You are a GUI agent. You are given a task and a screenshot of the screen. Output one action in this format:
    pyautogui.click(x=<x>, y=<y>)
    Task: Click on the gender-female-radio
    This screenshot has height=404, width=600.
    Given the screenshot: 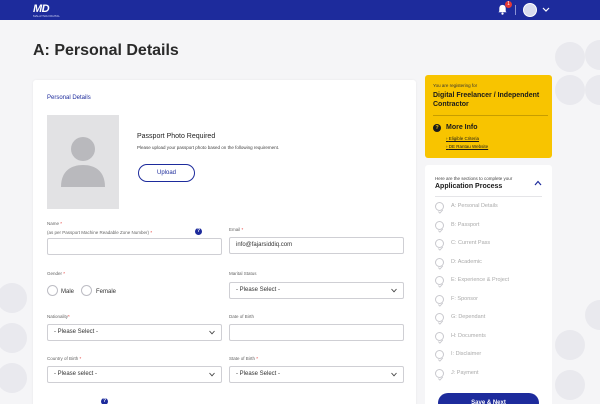 What is the action you would take?
    pyautogui.click(x=86, y=290)
    